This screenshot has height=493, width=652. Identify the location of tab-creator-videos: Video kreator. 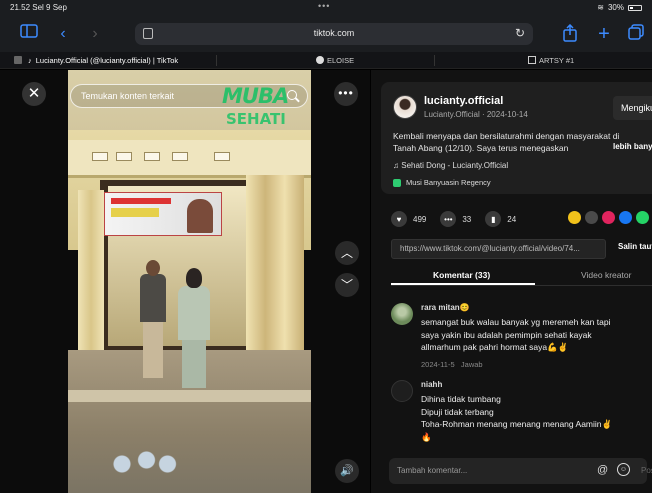
(606, 275).